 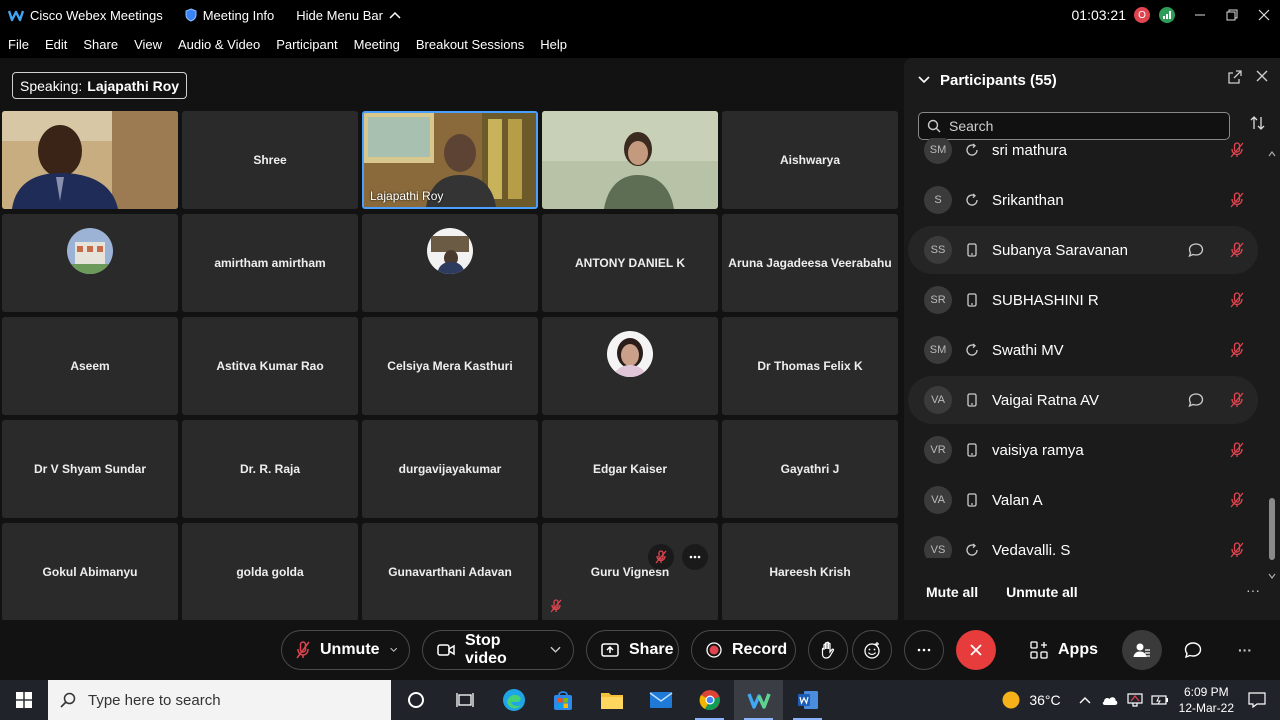 I want to click on start-button, so click(x=24, y=700).